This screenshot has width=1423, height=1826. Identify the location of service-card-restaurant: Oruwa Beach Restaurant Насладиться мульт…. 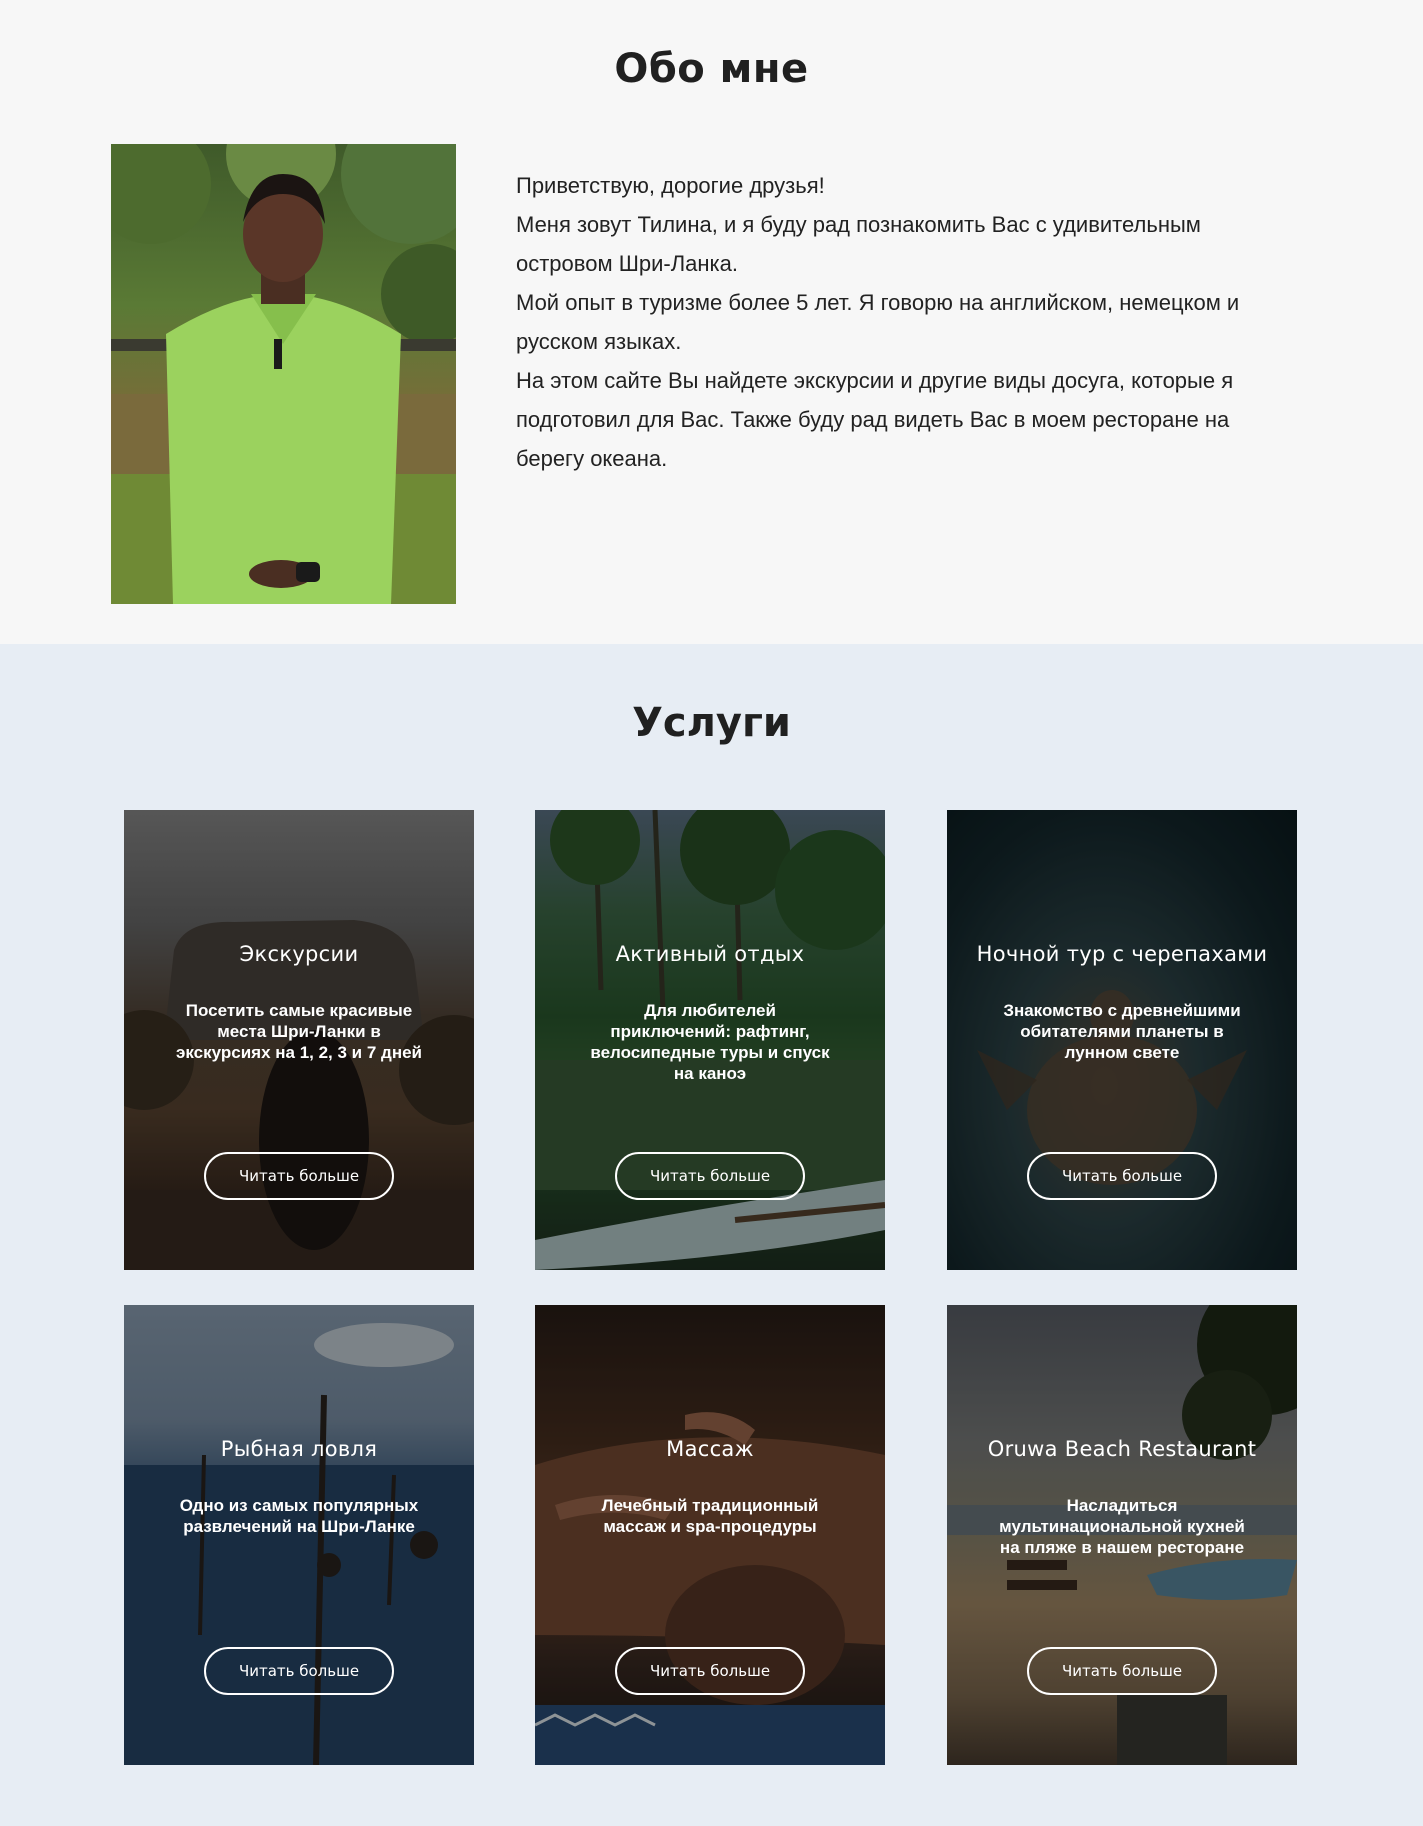
(1122, 1535).